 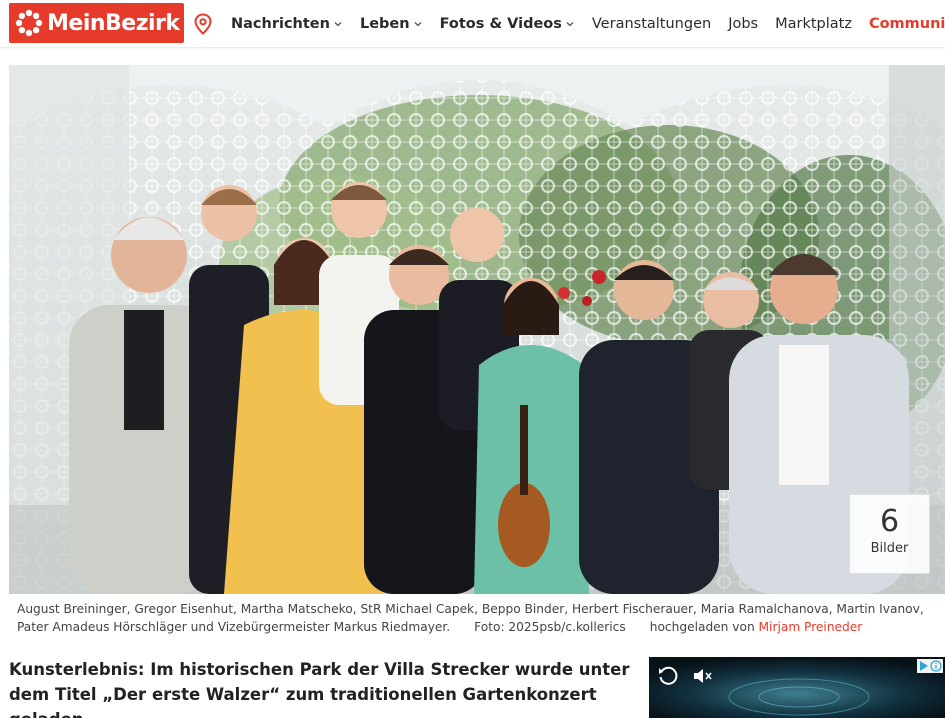 I want to click on nav-item-label: Marktplatz, so click(x=813, y=24).